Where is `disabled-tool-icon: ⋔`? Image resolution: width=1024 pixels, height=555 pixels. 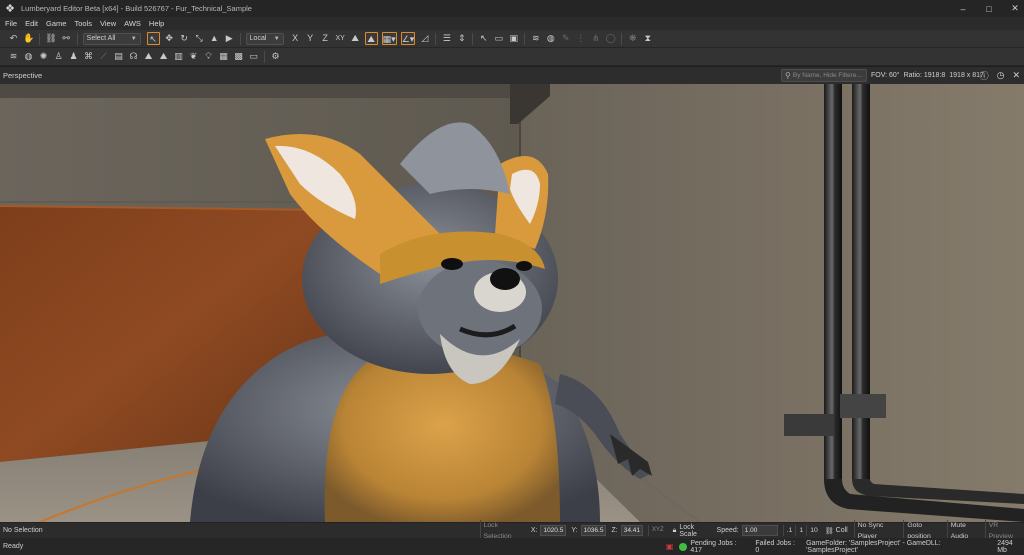 disabled-tool-icon: ⋔ is located at coordinates (595, 38).